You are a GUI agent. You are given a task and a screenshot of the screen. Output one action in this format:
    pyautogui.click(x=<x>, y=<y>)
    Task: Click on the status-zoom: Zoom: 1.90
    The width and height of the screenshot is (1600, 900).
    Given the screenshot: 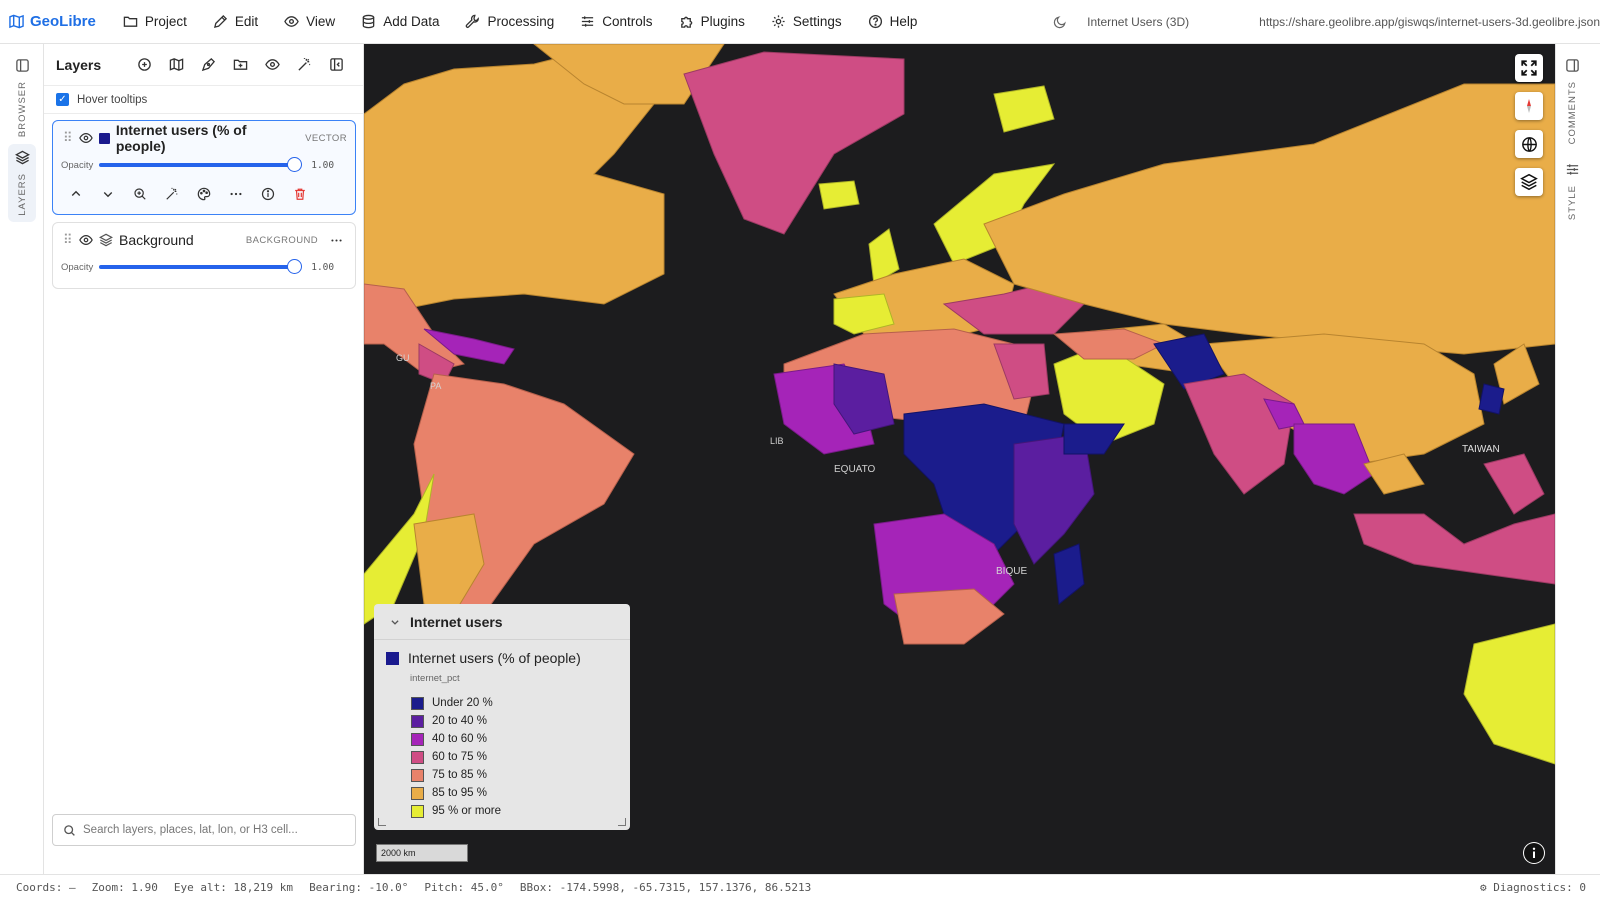 What is the action you would take?
    pyautogui.click(x=124, y=887)
    